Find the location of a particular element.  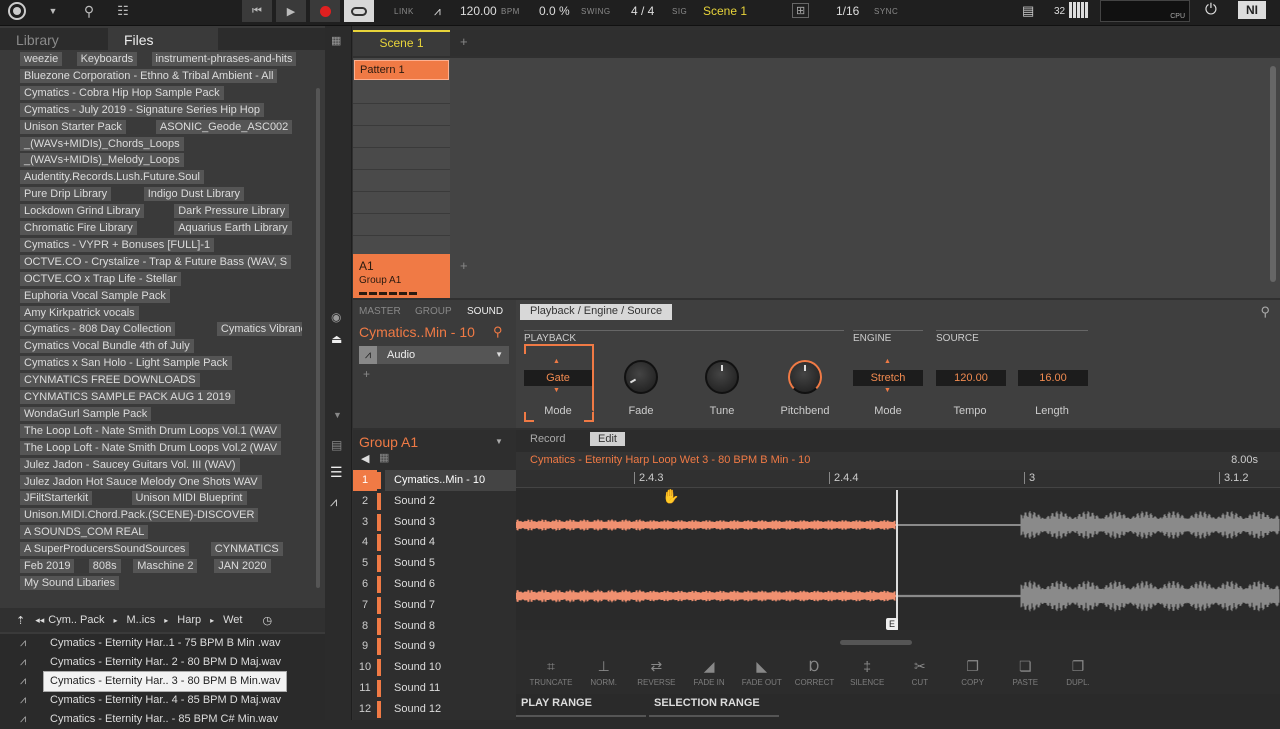

collapse-icon: ▼ is located at coordinates (337, 415).